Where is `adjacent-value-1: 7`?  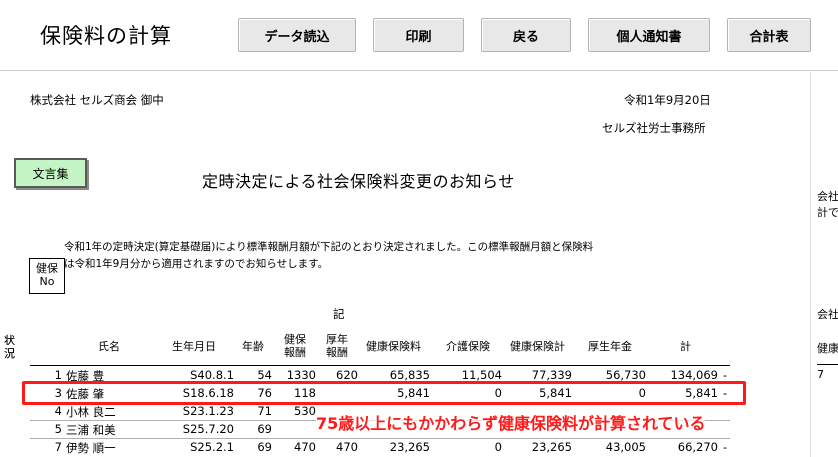 adjacent-value-1: 7 is located at coordinates (820, 374).